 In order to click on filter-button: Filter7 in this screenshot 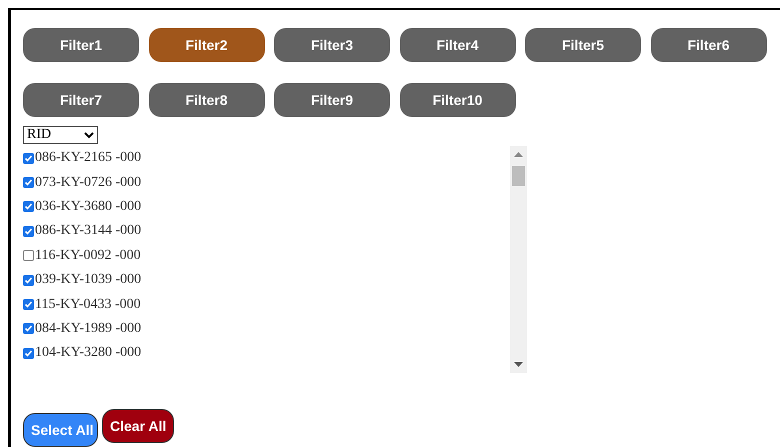, I will do `click(81, 100)`.